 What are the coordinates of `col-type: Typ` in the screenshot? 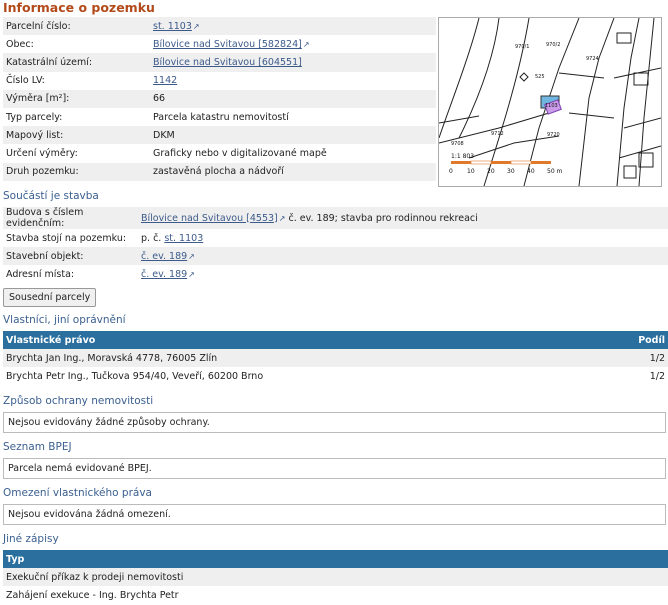 It's located at (335, 559).